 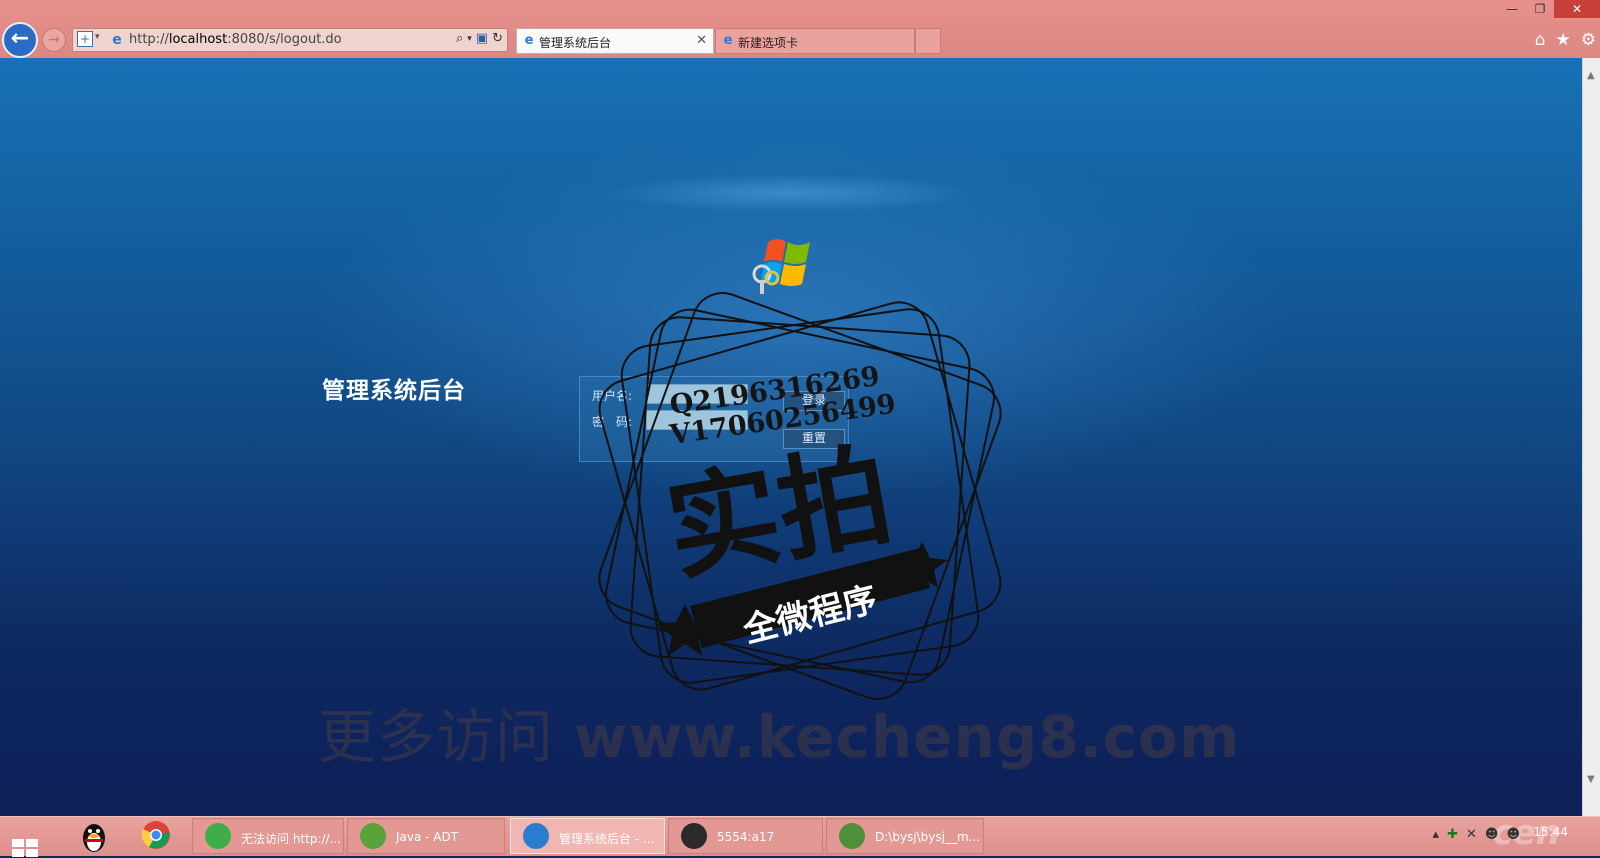 I want to click on browser-tools: ⌂ ★ ⚙, so click(x=1565, y=40).